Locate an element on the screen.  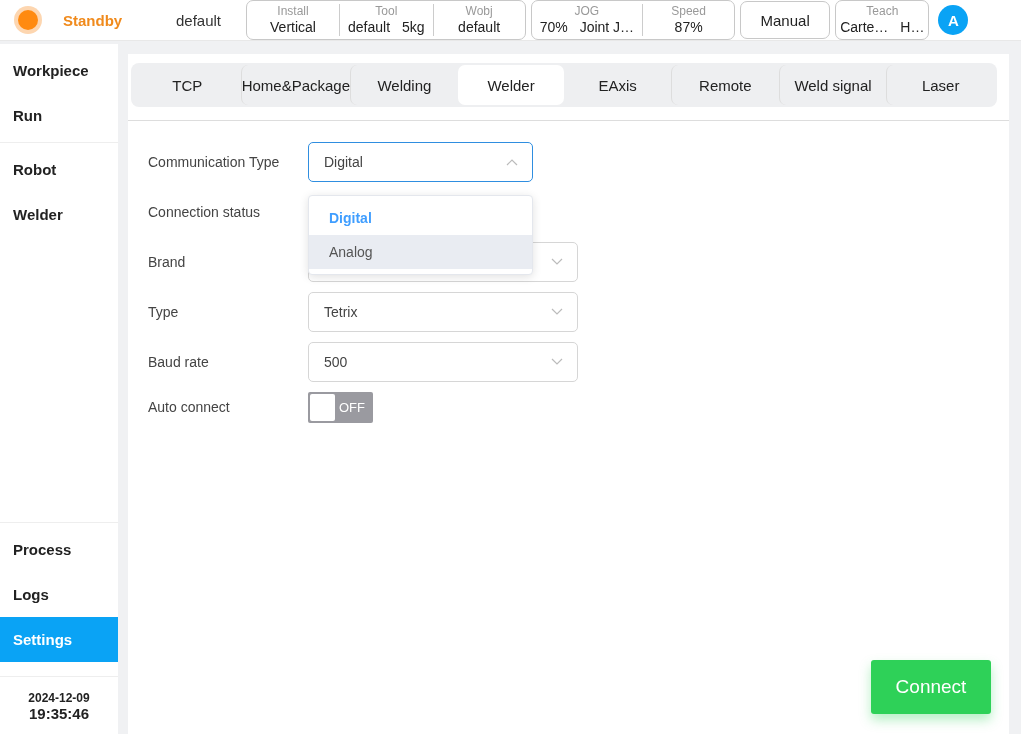
info-label: Speed is located at coordinates (688, 11).